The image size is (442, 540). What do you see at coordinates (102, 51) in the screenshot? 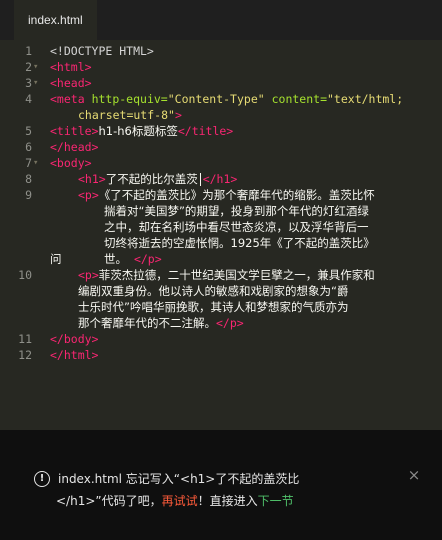
I see `code-text: <!DOCTYPE HTML>` at bounding box center [102, 51].